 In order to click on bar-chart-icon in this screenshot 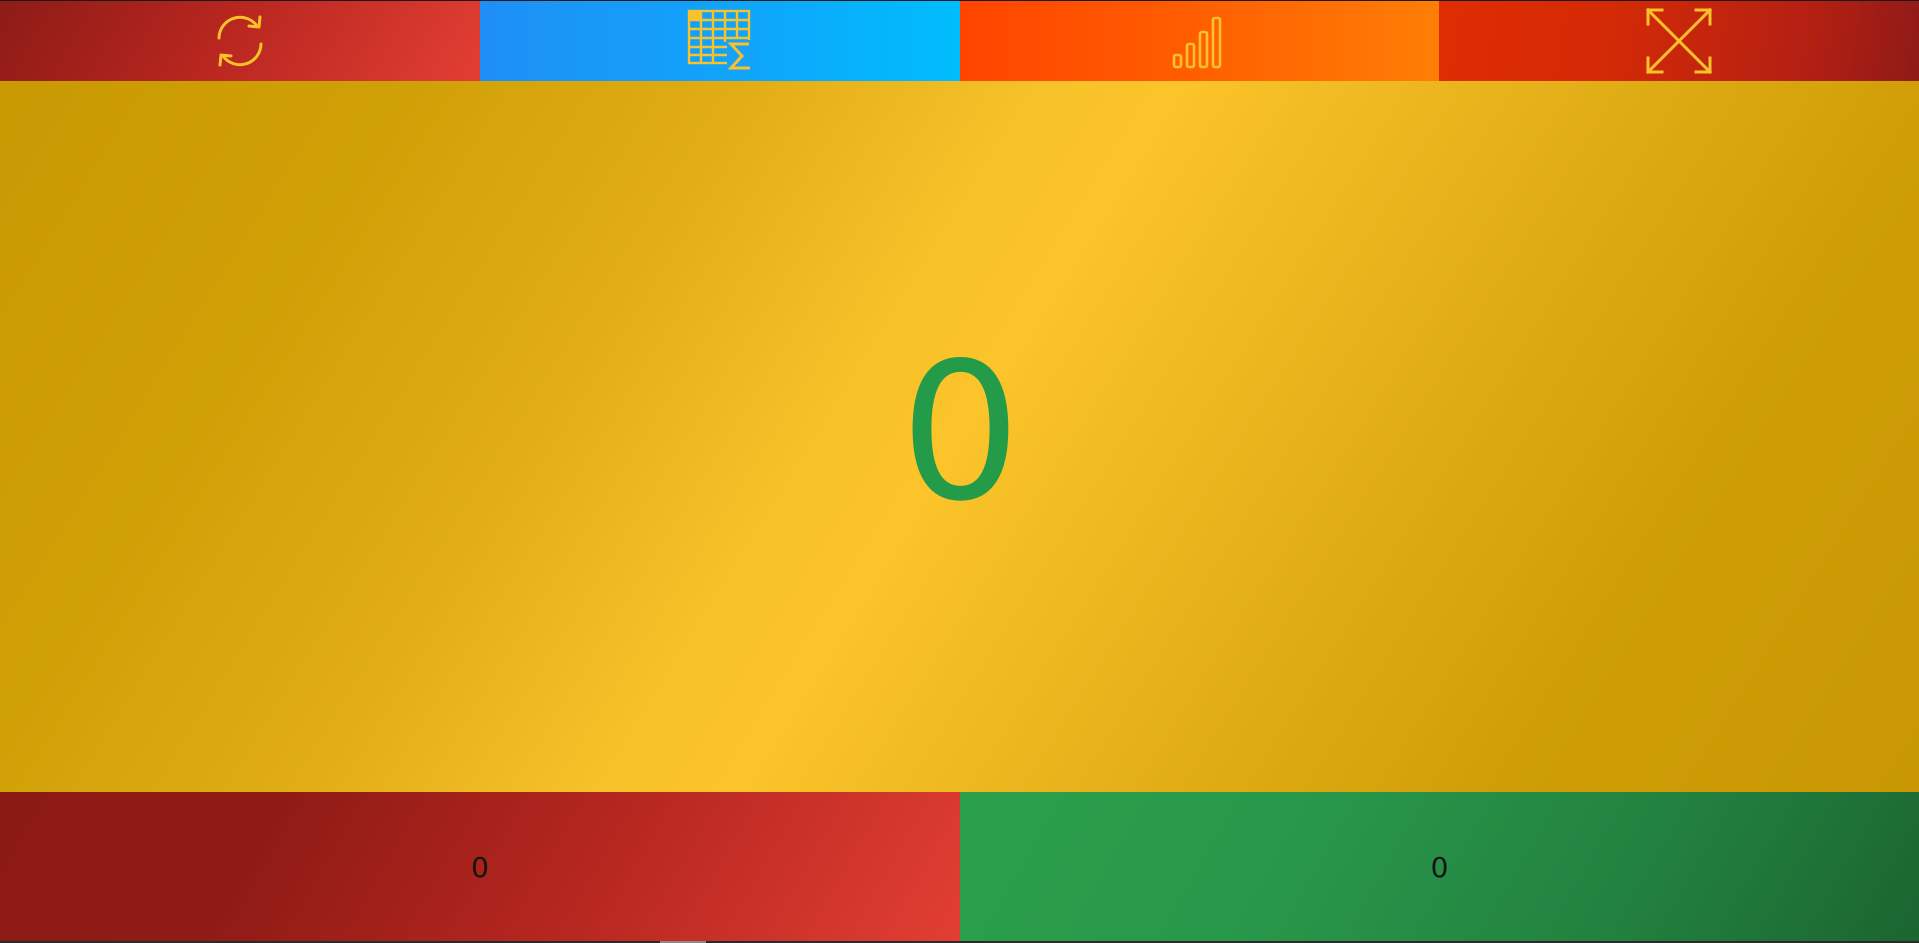, I will do `click(1197, 42)`.